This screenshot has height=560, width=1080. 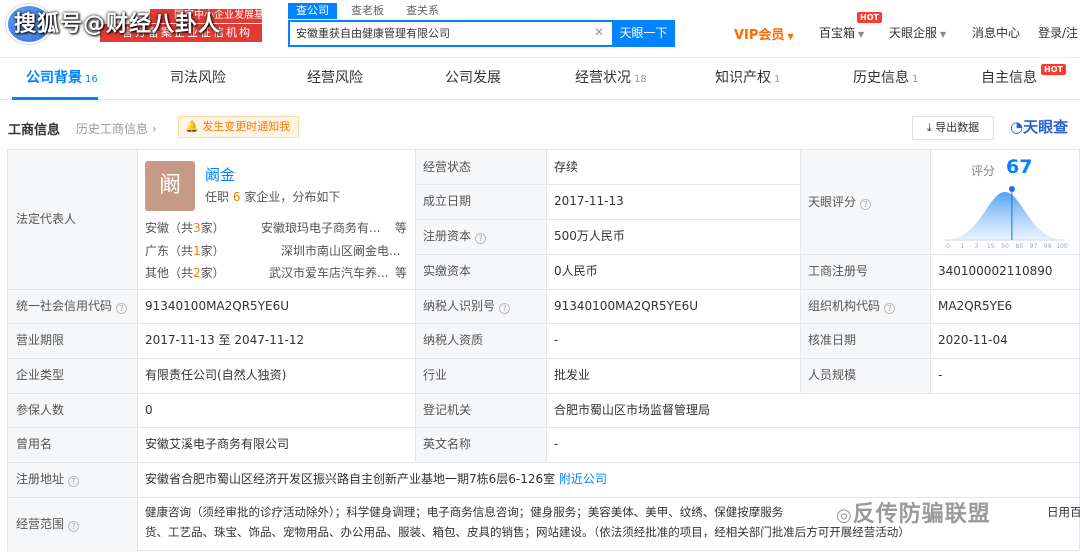 What do you see at coordinates (480, 375) in the screenshot?
I see `industry-label: 行业` at bounding box center [480, 375].